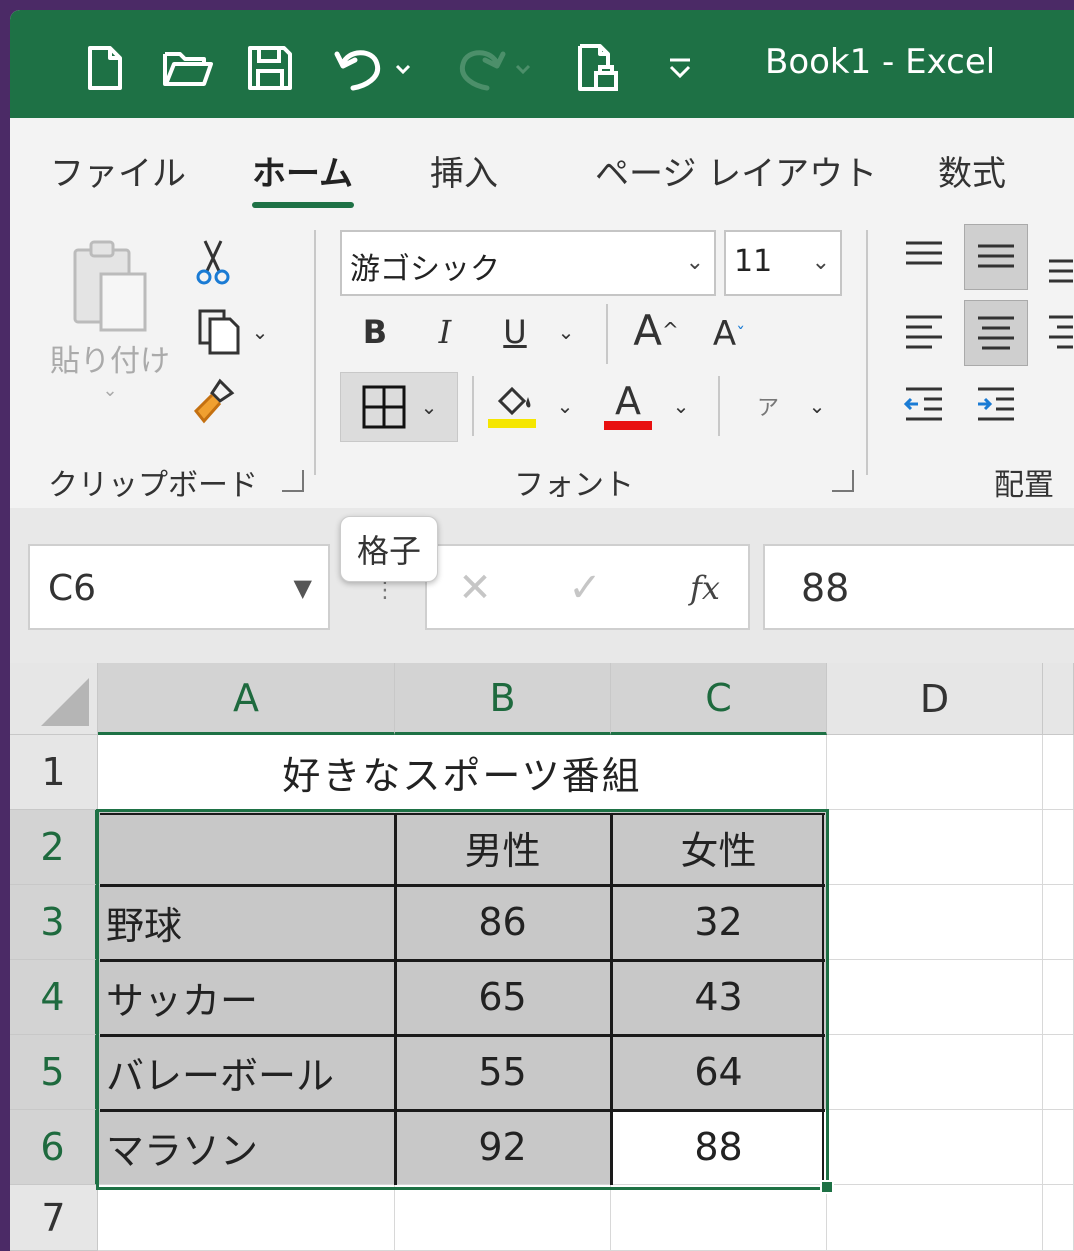  Describe the element at coordinates (719, 922) in the screenshot. I see `cell-c3: 32` at that location.